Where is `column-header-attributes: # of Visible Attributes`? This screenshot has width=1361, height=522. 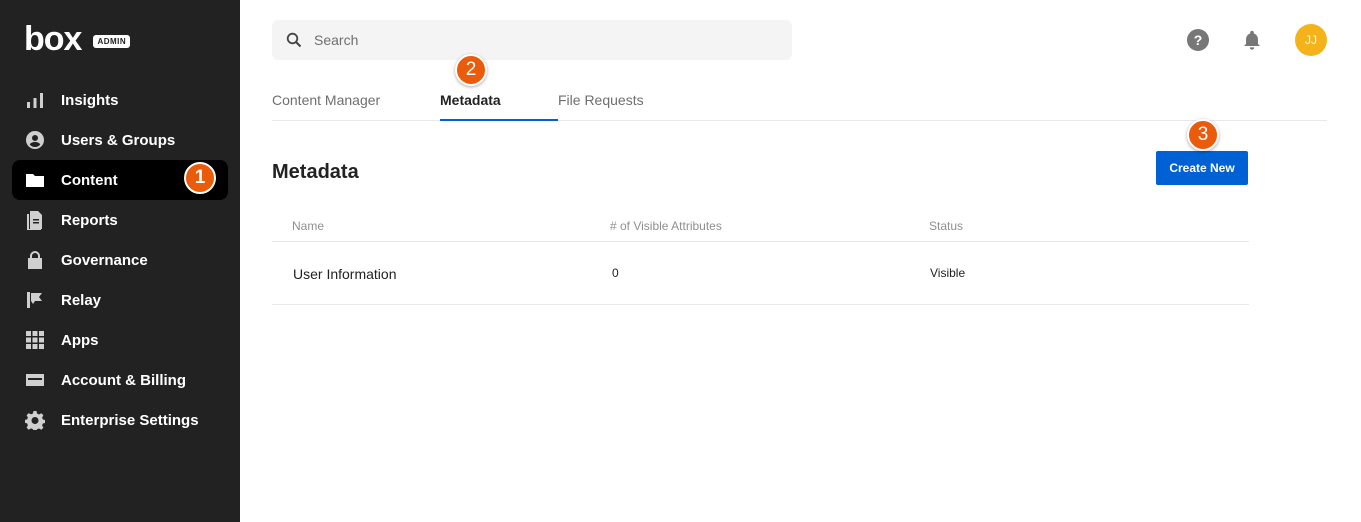 column-header-attributes: # of Visible Attributes is located at coordinates (666, 226).